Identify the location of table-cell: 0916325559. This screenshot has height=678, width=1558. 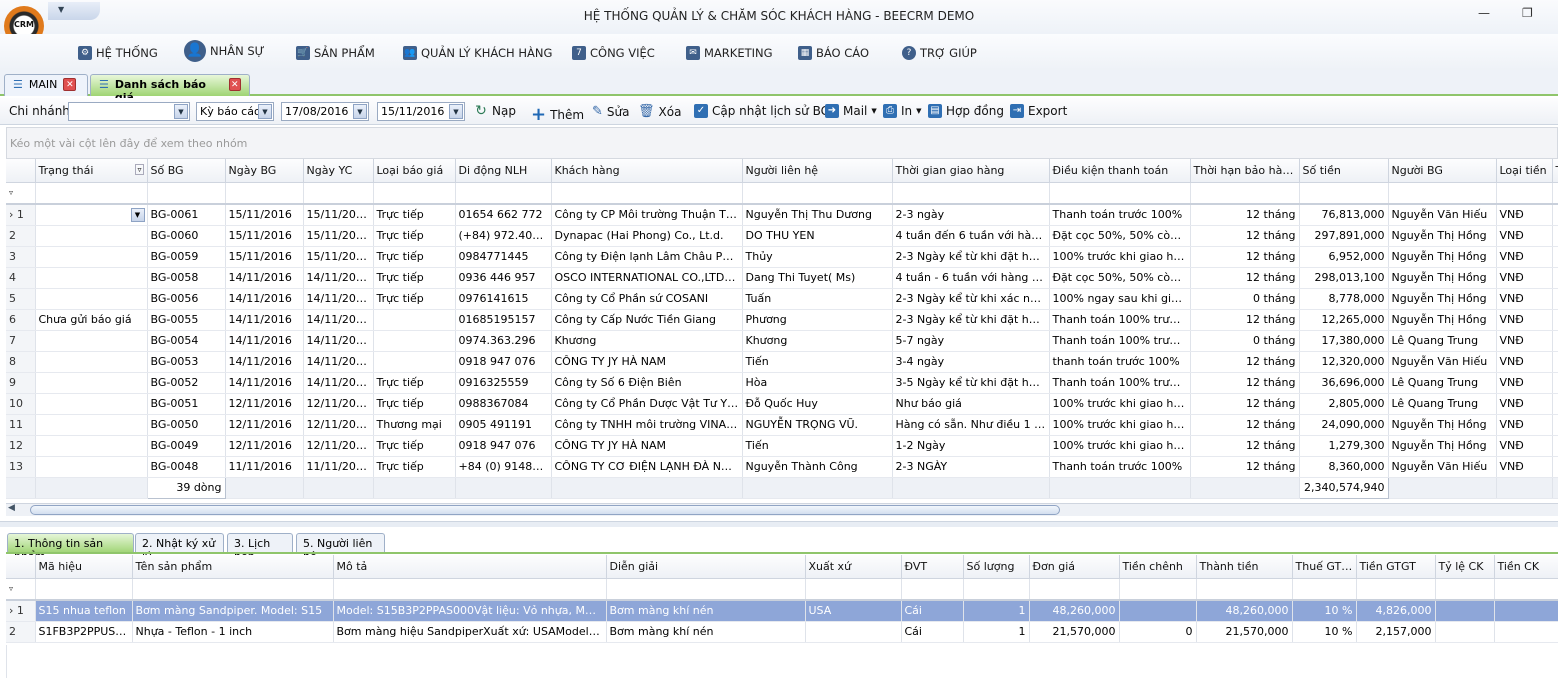
(503, 383).